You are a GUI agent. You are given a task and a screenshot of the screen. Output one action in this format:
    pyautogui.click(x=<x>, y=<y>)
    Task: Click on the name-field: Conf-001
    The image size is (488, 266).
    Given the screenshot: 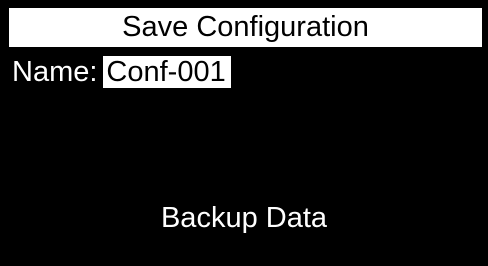 What is the action you would take?
    pyautogui.click(x=167, y=72)
    